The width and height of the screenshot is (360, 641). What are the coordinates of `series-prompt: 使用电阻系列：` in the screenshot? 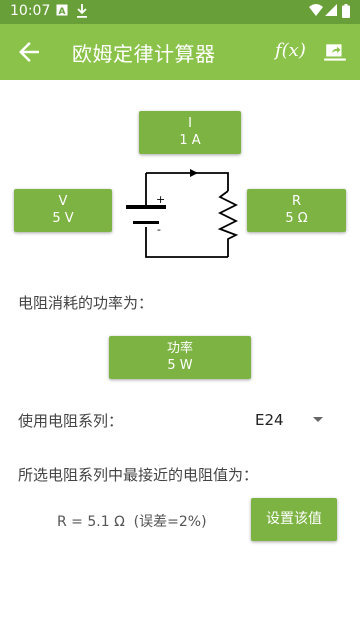 It's located at (71, 421).